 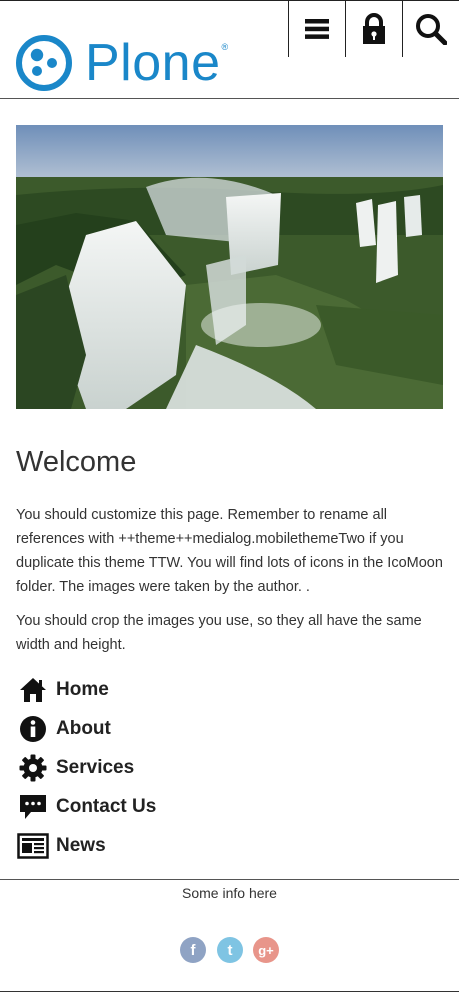 I want to click on nav-item-contact-us: Contact Us, so click(x=86, y=806).